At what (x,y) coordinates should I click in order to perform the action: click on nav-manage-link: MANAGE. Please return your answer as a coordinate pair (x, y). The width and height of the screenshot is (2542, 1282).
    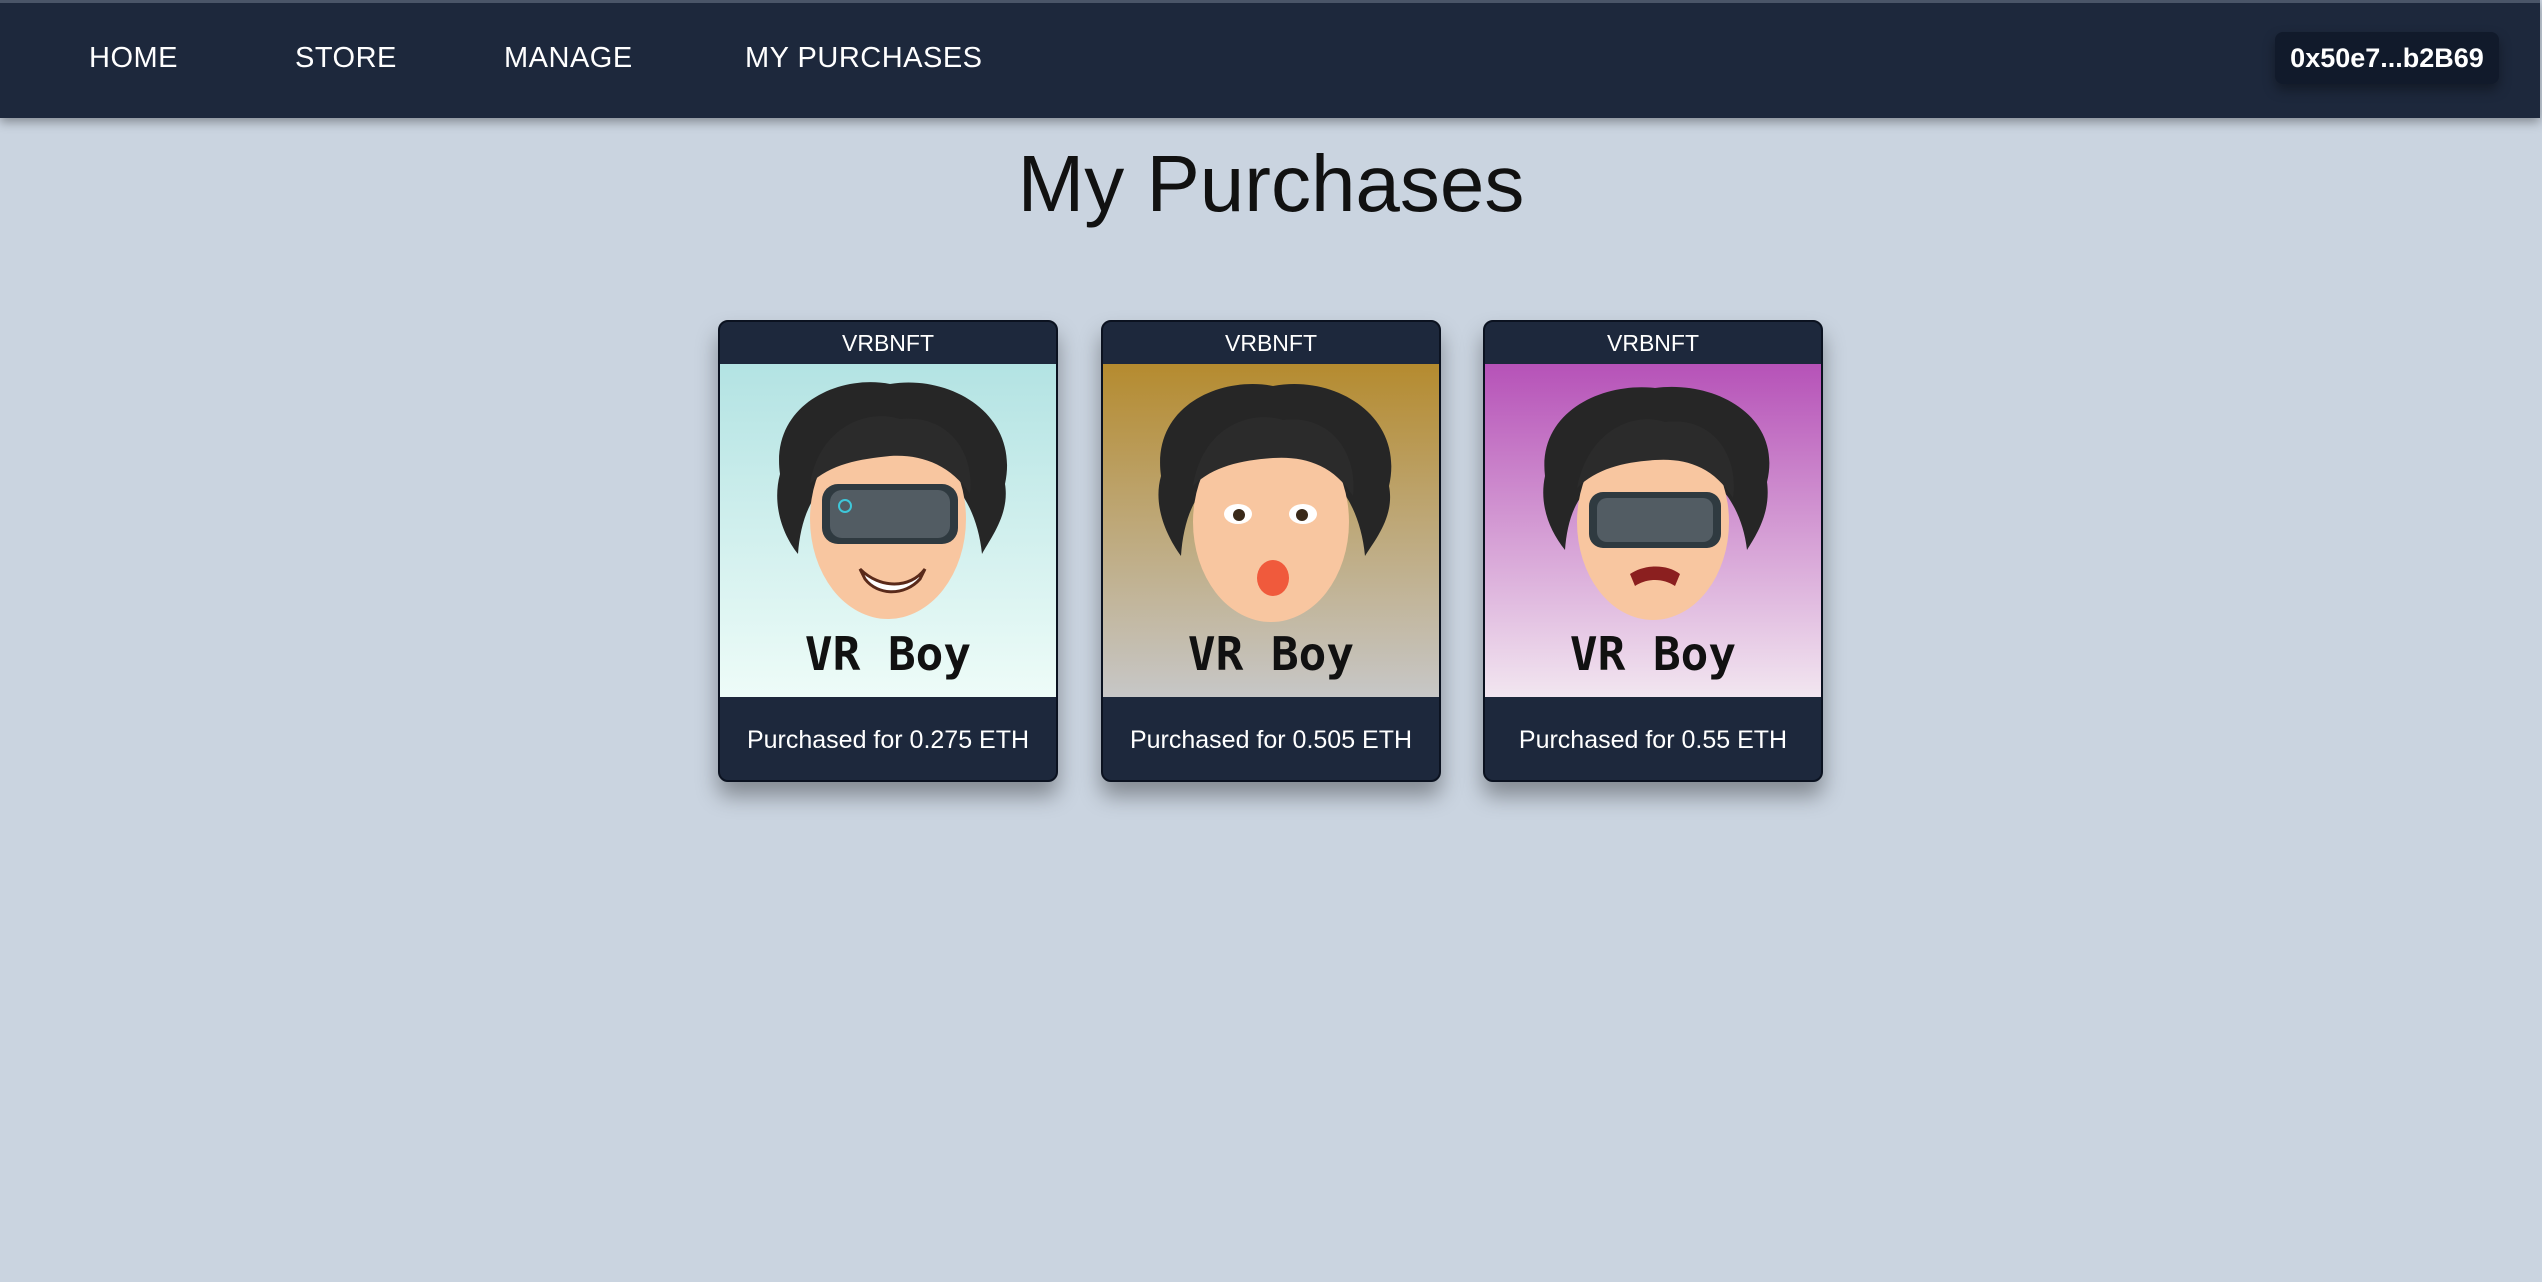
    Looking at the image, I should click on (568, 58).